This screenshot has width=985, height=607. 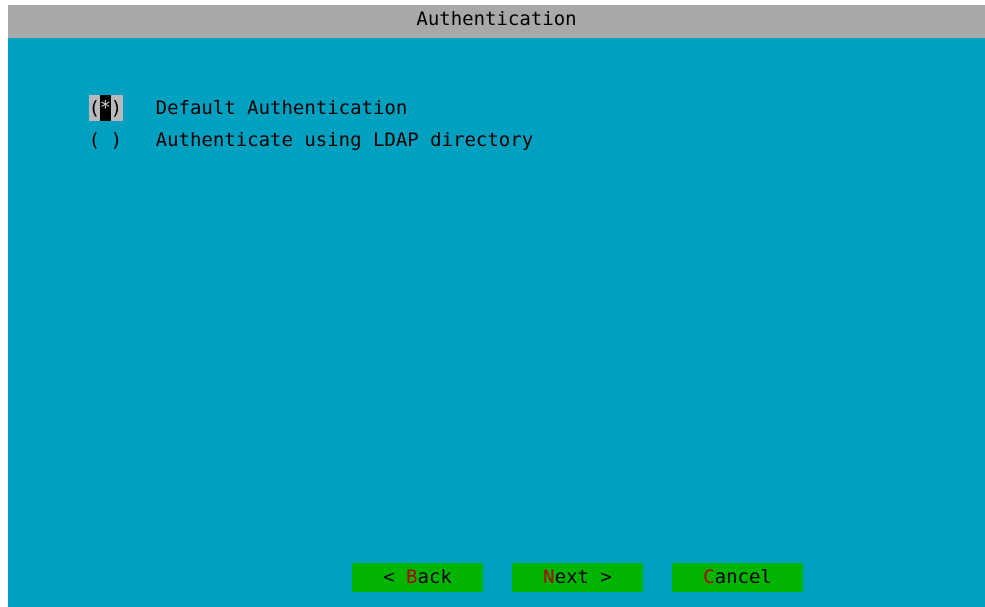 I want to click on back-button-hotkey: B, so click(x=412, y=577).